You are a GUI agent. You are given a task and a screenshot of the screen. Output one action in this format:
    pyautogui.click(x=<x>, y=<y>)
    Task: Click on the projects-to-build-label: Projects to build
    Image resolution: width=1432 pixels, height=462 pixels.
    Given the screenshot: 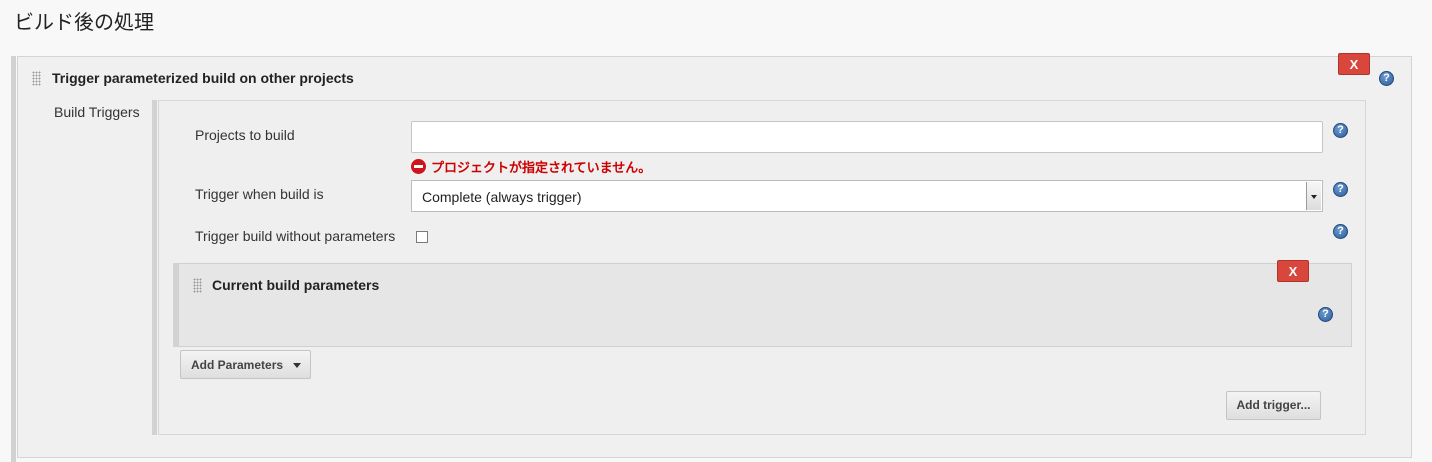 What is the action you would take?
    pyautogui.click(x=245, y=135)
    